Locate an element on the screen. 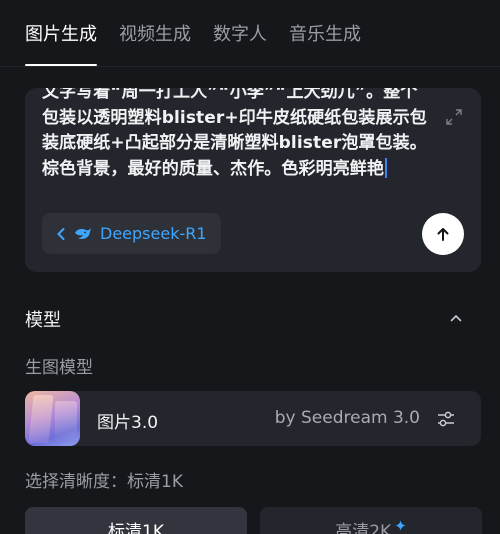  prompt-line-last: 棕色背景，最好的质量、杰作。色彩明亮鲜艳 is located at coordinates (240, 170).